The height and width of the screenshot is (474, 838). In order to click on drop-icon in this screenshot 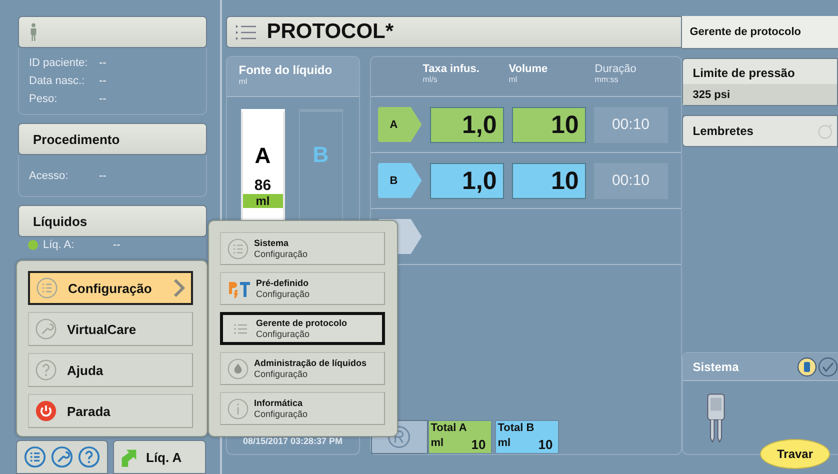, I will do `click(238, 369)`.